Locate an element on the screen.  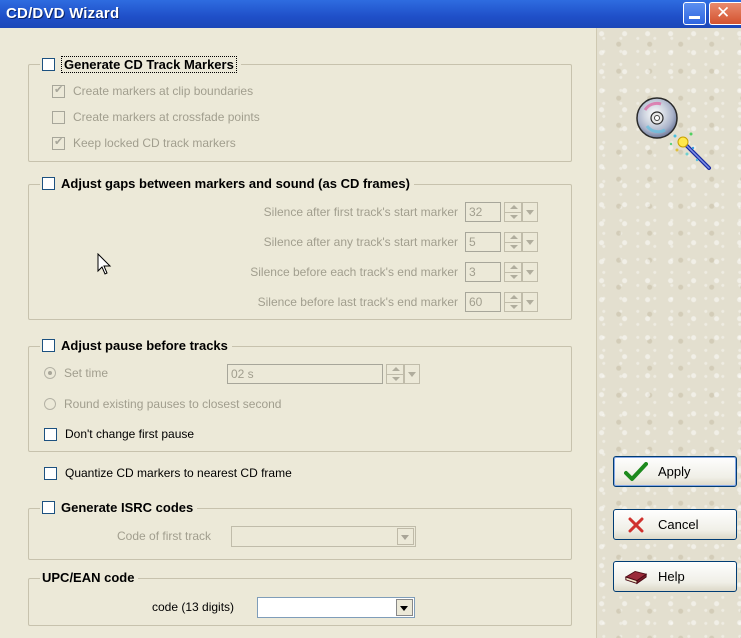
clip-boundaries-checkbox is located at coordinates (58, 90).